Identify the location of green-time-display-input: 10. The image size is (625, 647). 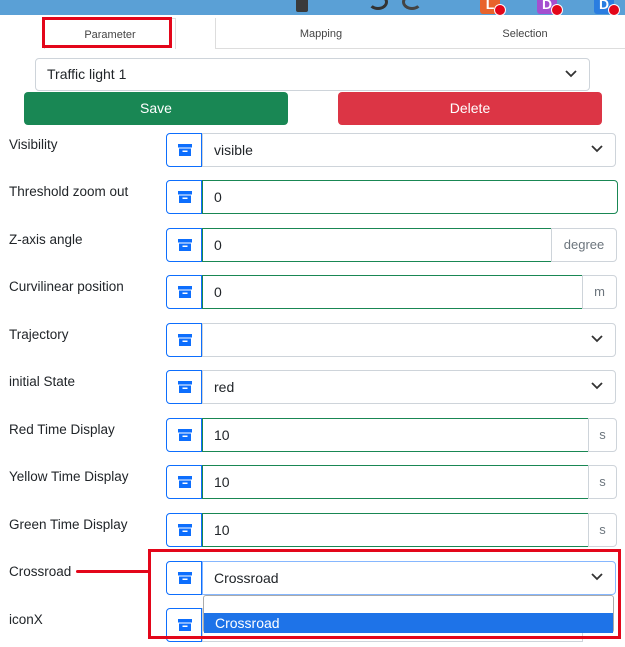
(395, 530).